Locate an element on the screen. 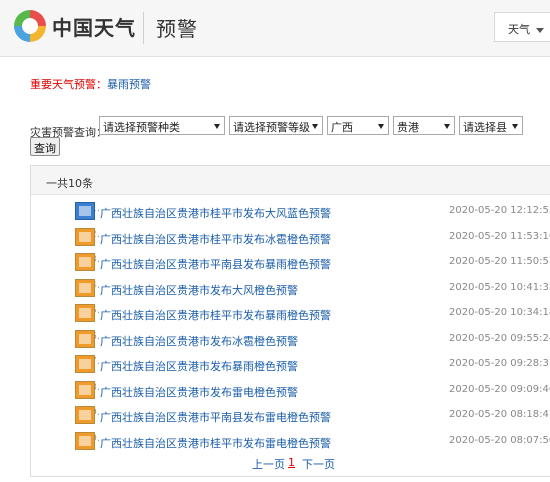  warning-title-link: 广西壮族自治区贵港市桂平市发布暴雨橙色预警 is located at coordinates (215, 315).